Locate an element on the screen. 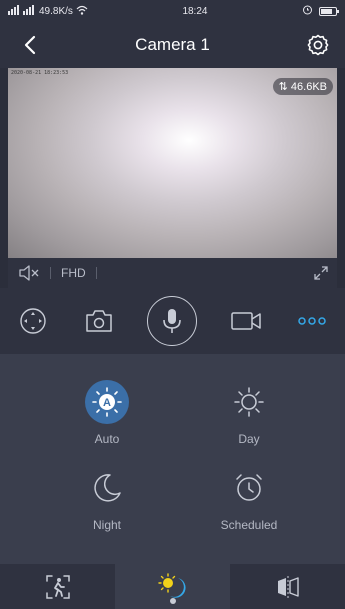 This screenshot has width=345, height=609. day-mode-icon-wrap is located at coordinates (249, 402).